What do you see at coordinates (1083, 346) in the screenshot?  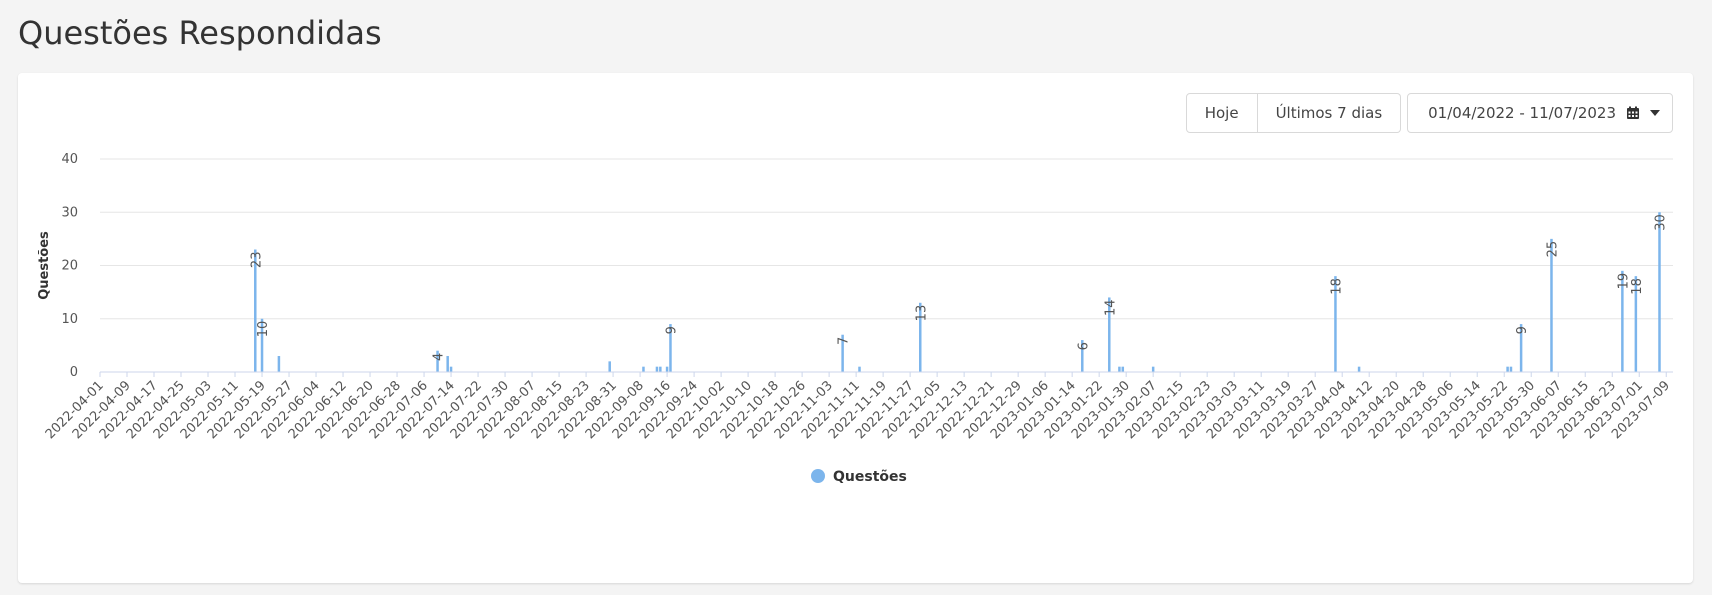 I see `data-label: 6` at bounding box center [1083, 346].